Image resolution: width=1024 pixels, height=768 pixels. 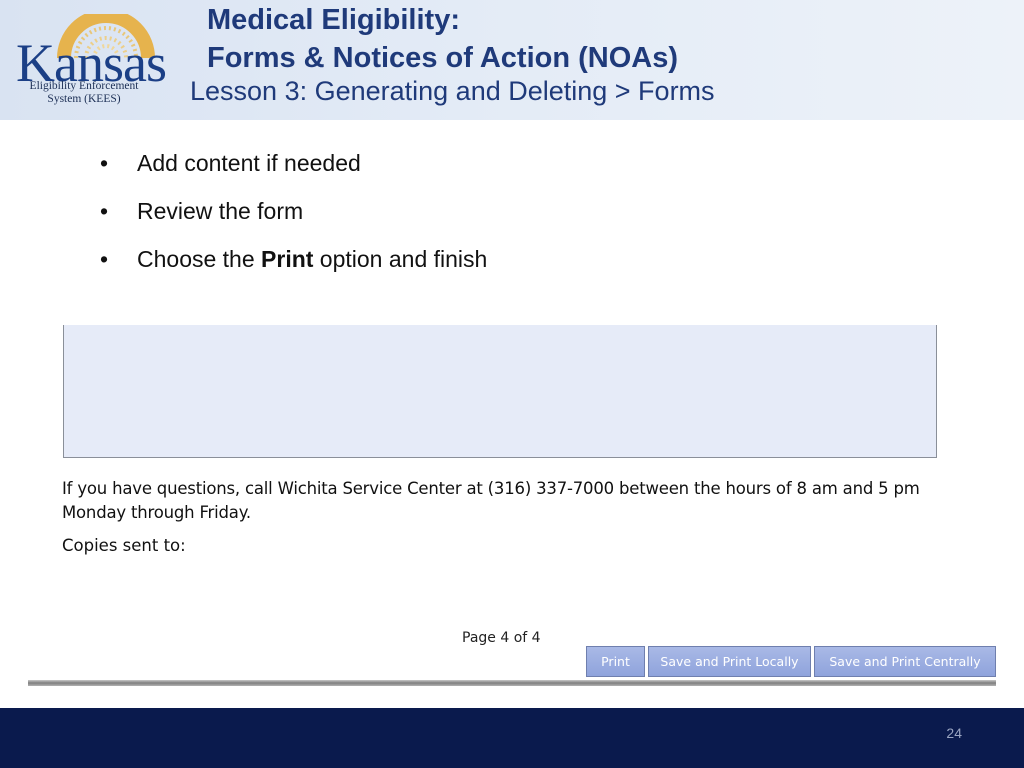 I want to click on list-item-text: Review the form, so click(x=220, y=211).